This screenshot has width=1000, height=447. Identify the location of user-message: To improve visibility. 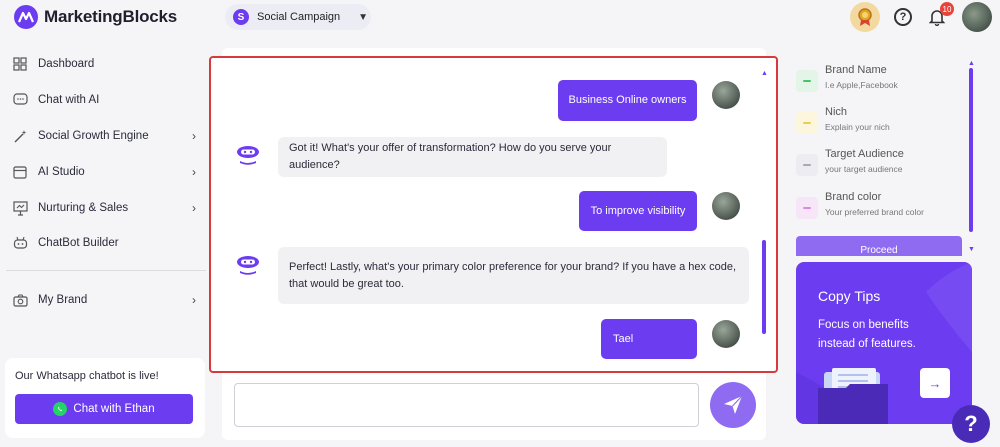
(638, 211).